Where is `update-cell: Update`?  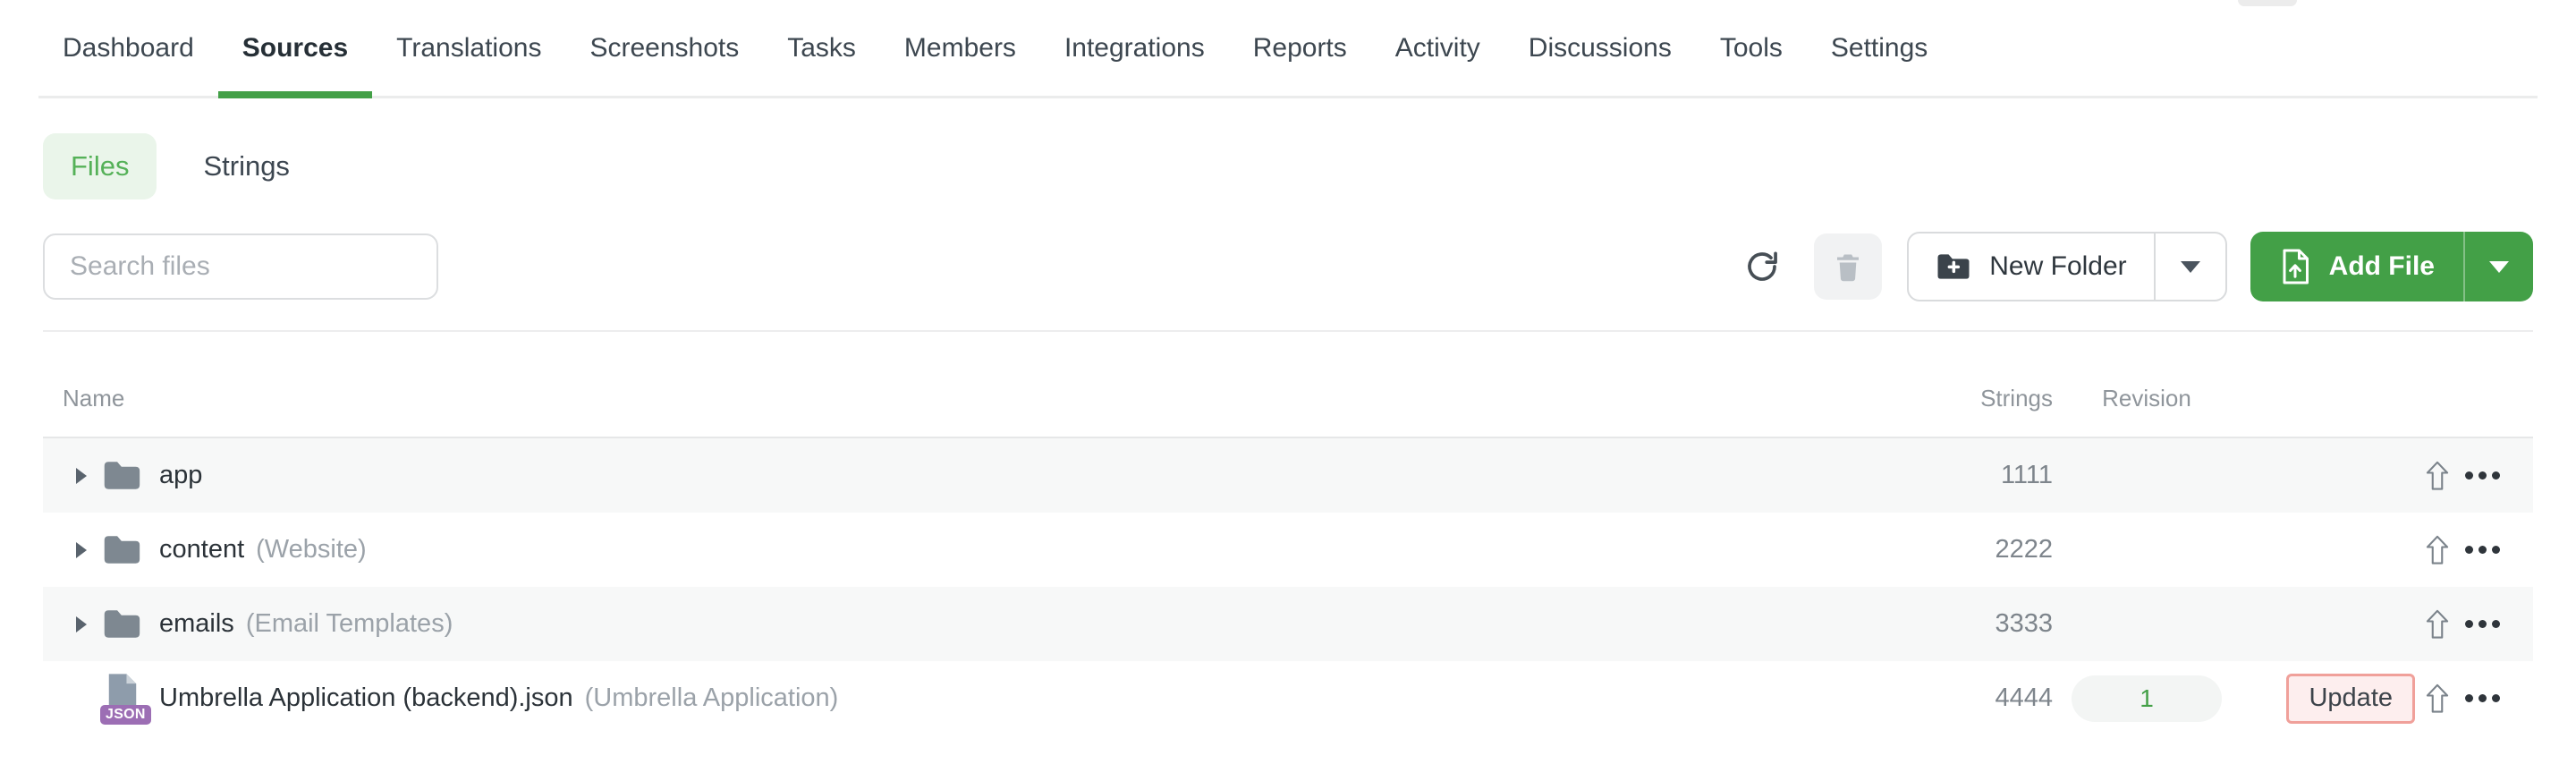
update-cell: Update is located at coordinates (2321, 699).